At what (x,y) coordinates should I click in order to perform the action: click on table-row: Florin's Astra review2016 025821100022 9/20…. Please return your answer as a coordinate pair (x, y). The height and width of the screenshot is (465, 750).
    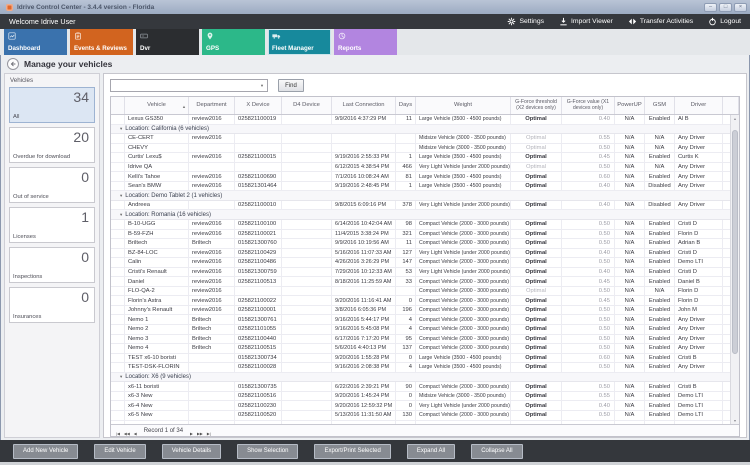
    Looking at the image, I should click on (425, 301).